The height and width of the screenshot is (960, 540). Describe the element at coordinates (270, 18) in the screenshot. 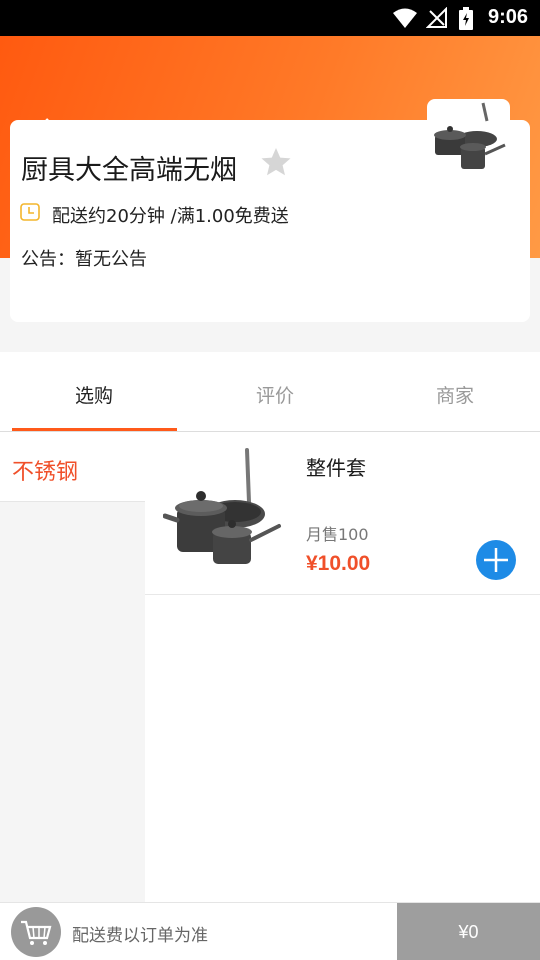

I see `status-bar: 9:06` at that location.